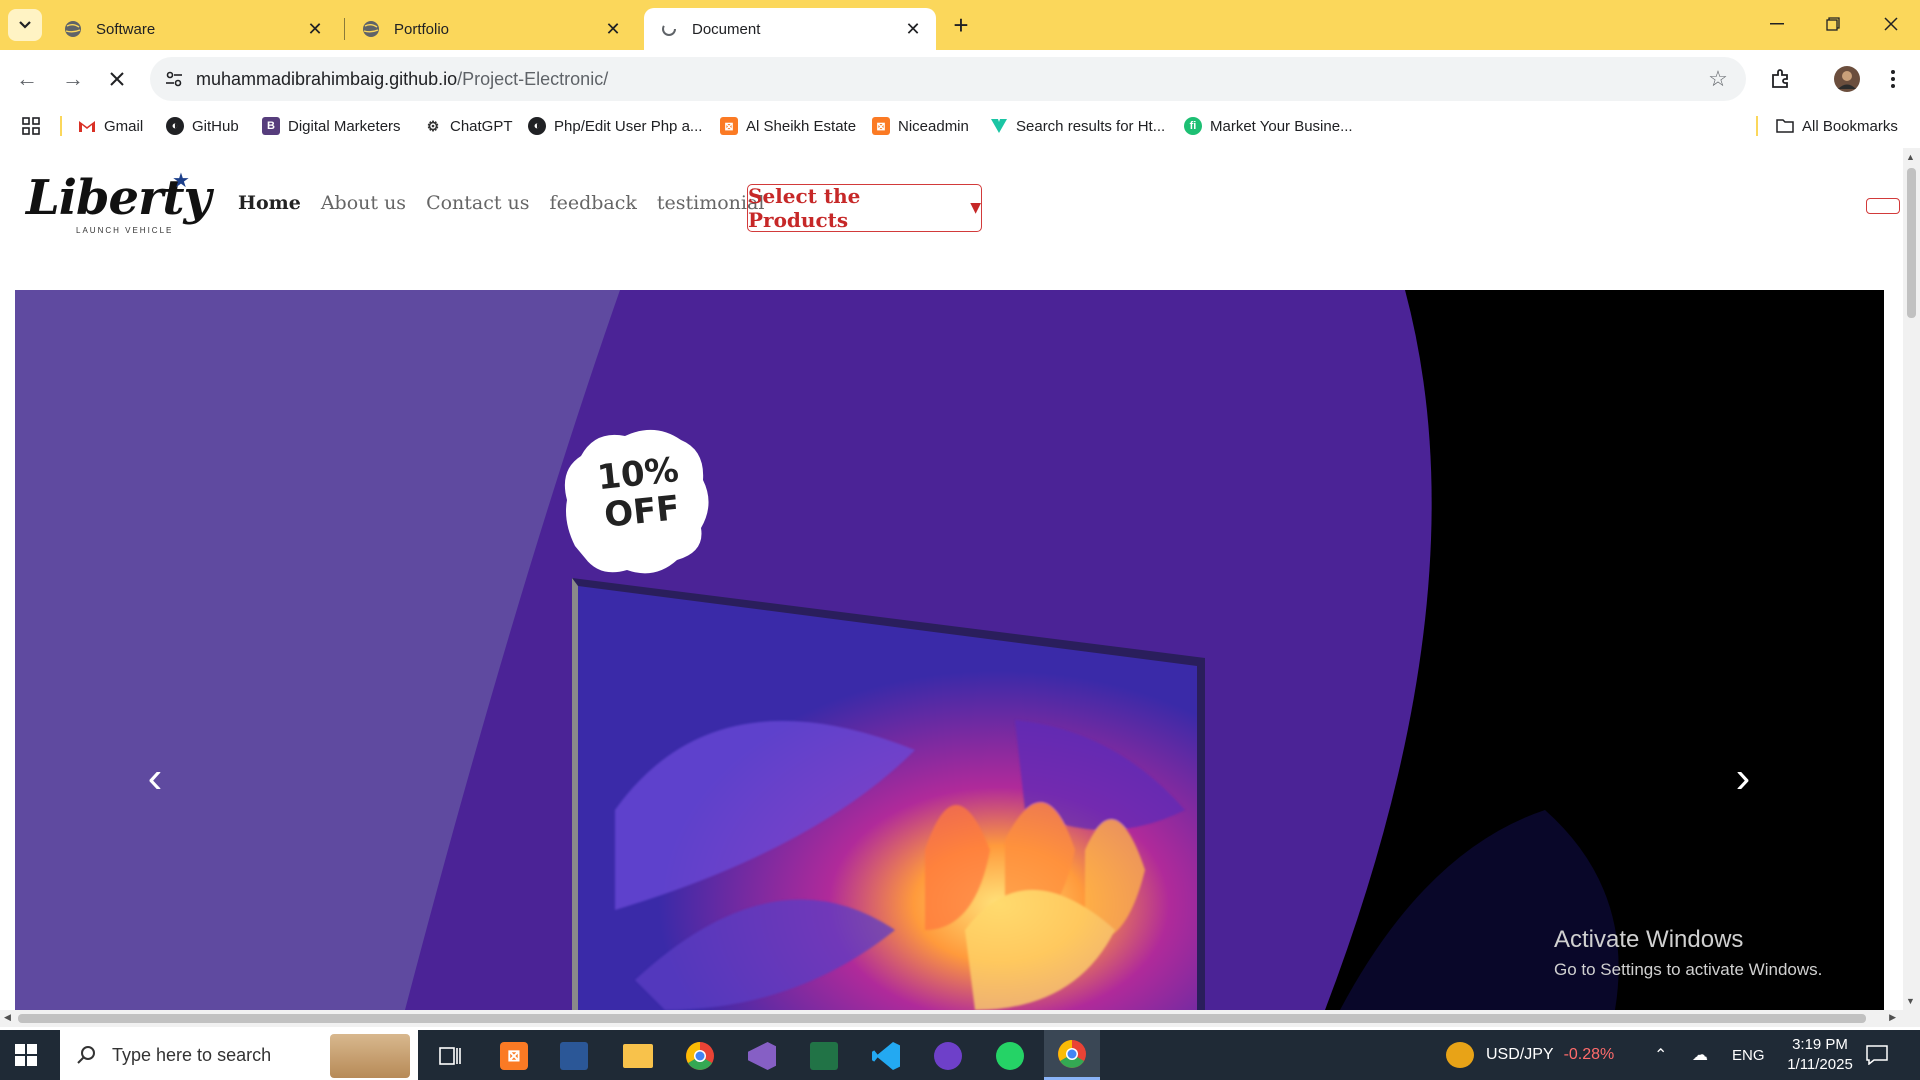 Image resolution: width=1920 pixels, height=1080 pixels. I want to click on star-icon: ★, so click(181, 181).